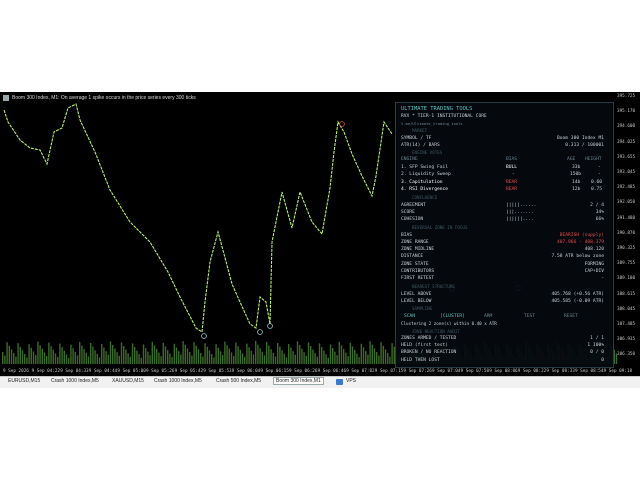 The height and width of the screenshot is (480, 640). What do you see at coordinates (597, 338) in the screenshot?
I see `zones-armed-value: 1 / 1` at bounding box center [597, 338].